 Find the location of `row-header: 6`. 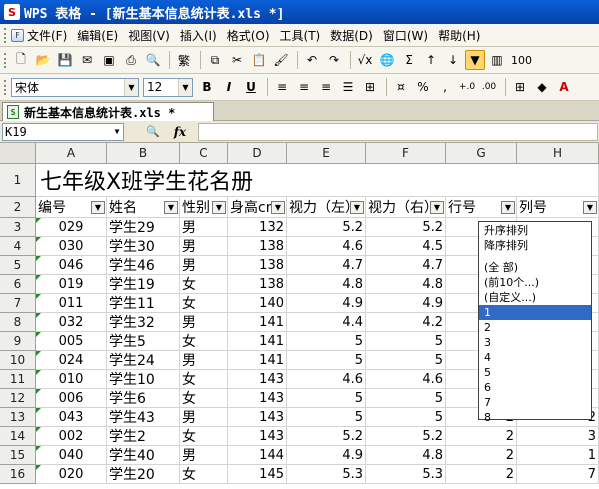

row-header: 6 is located at coordinates (18, 284).